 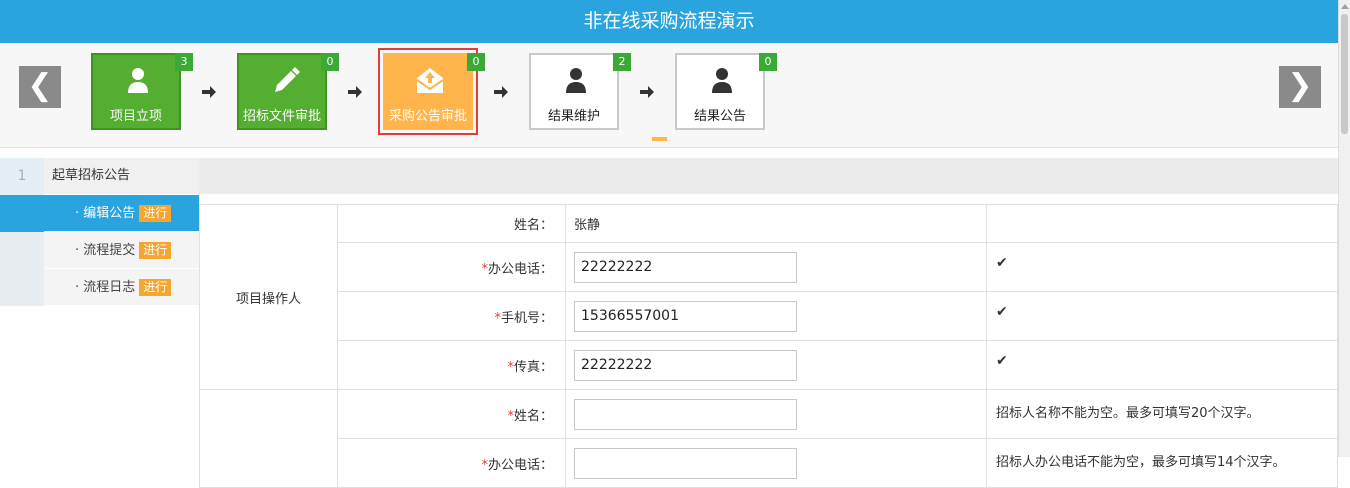 What do you see at coordinates (526, 318) in the screenshot?
I see `label-text: 手机号：` at bounding box center [526, 318].